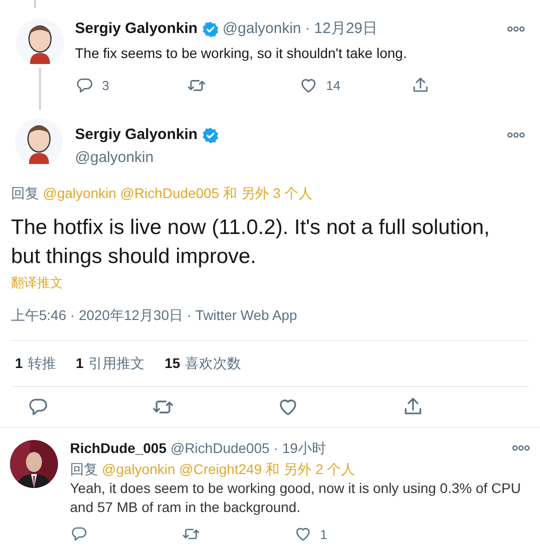  Describe the element at coordinates (333, 85) in the screenshot. I see `action-count: 14` at that location.